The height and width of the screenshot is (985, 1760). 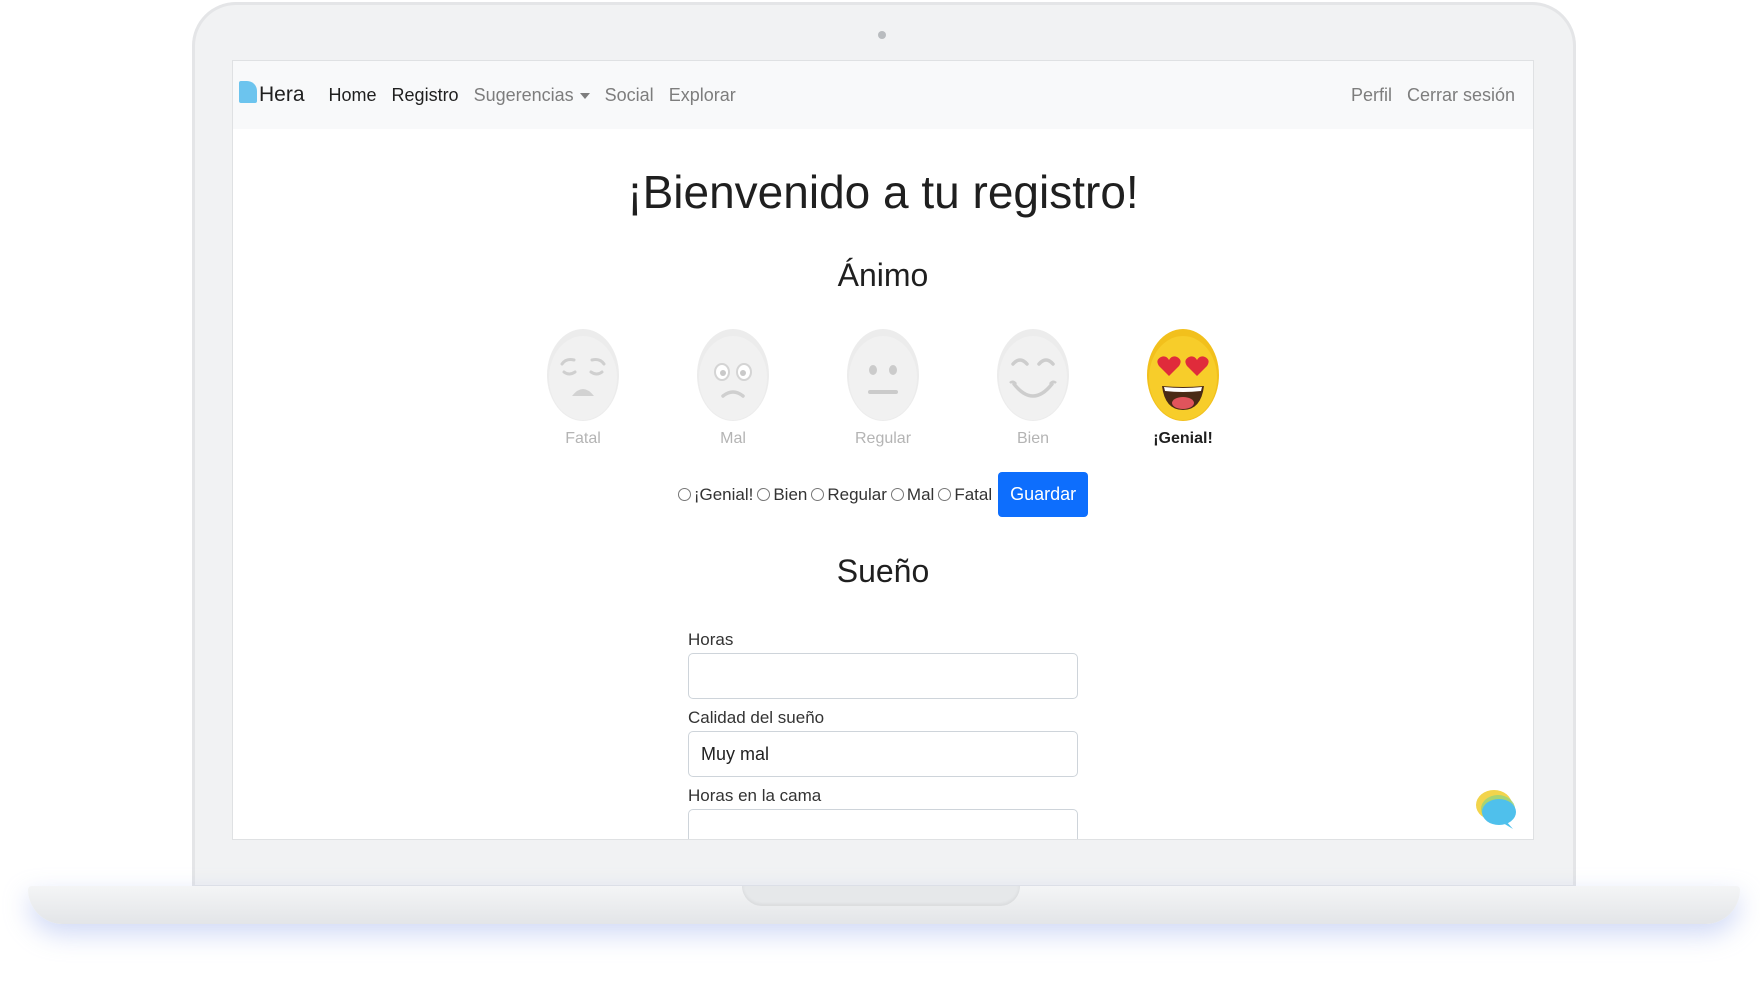 What do you see at coordinates (883, 275) in the screenshot?
I see `animo-title: Ánimo` at bounding box center [883, 275].